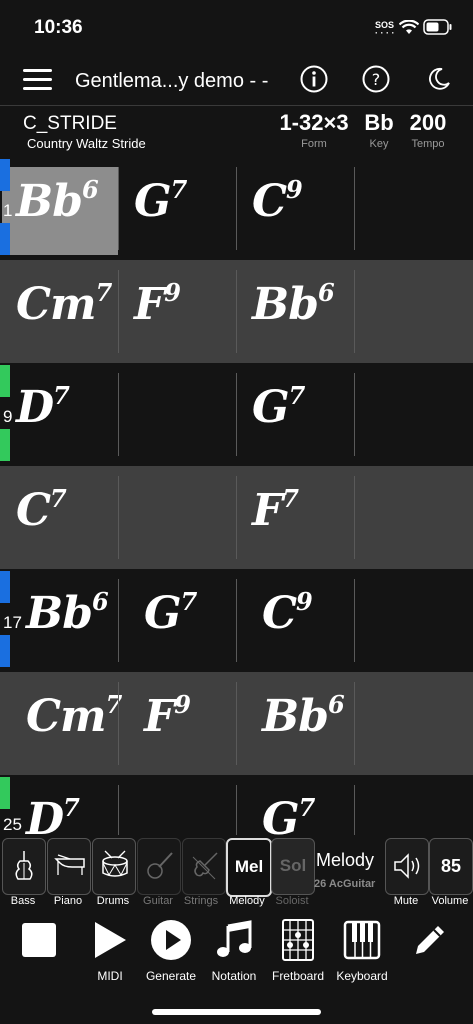  What do you see at coordinates (437, 27) in the screenshot?
I see `battery-icon` at bounding box center [437, 27].